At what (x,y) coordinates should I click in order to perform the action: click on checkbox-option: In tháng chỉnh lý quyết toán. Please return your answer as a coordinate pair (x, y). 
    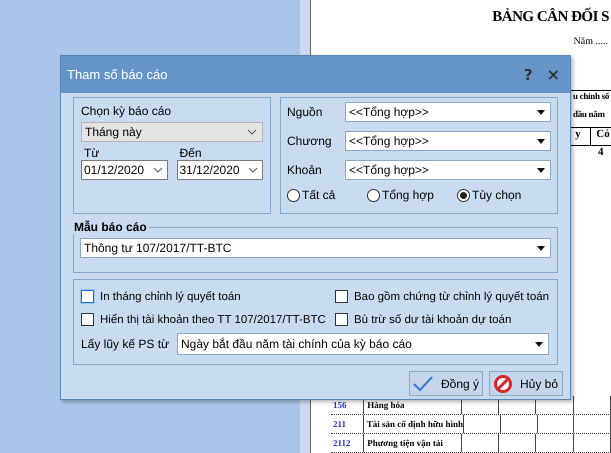
    Looking at the image, I should click on (208, 296).